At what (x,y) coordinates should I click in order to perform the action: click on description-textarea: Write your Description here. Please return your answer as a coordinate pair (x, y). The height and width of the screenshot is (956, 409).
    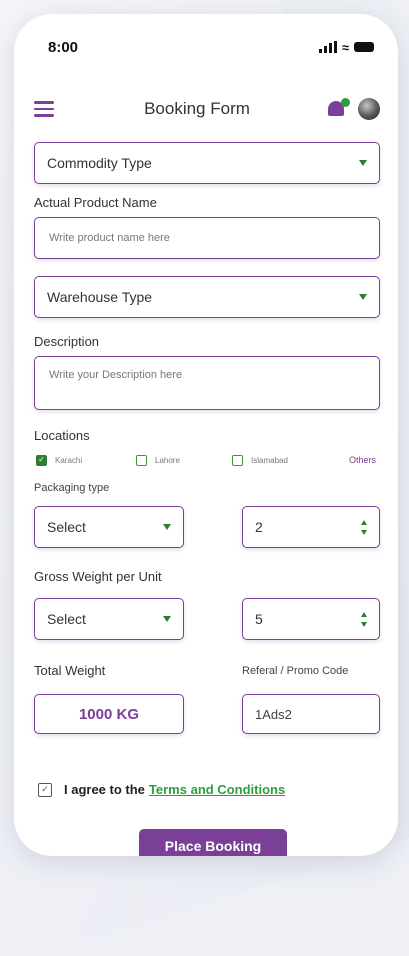
    Looking at the image, I should click on (207, 383).